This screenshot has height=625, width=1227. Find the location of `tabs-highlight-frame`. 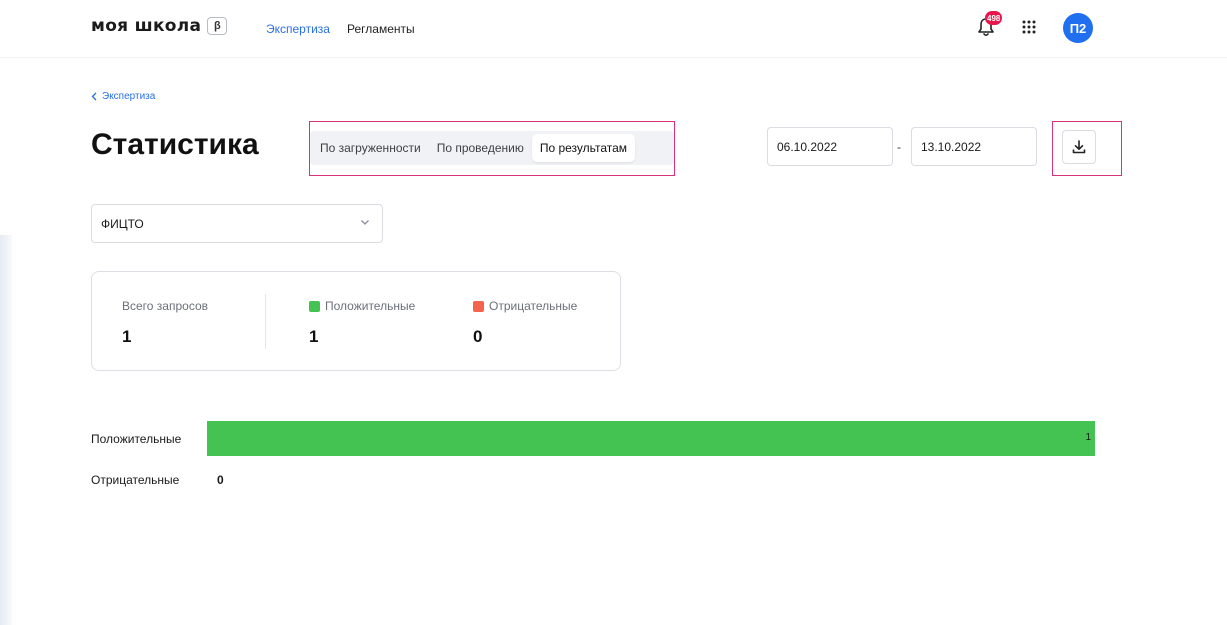

tabs-highlight-frame is located at coordinates (492, 148).